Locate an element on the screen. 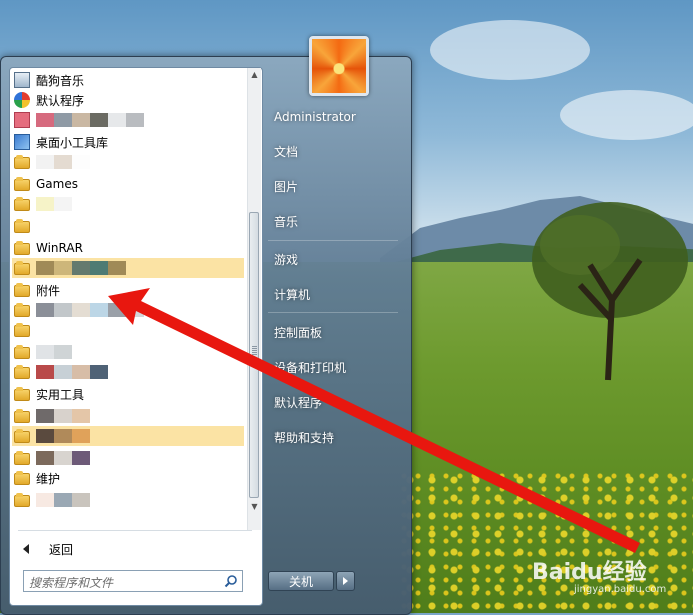 Image resolution: width=693 pixels, height=615 pixels. wallpaper-tree is located at coordinates (610, 291).